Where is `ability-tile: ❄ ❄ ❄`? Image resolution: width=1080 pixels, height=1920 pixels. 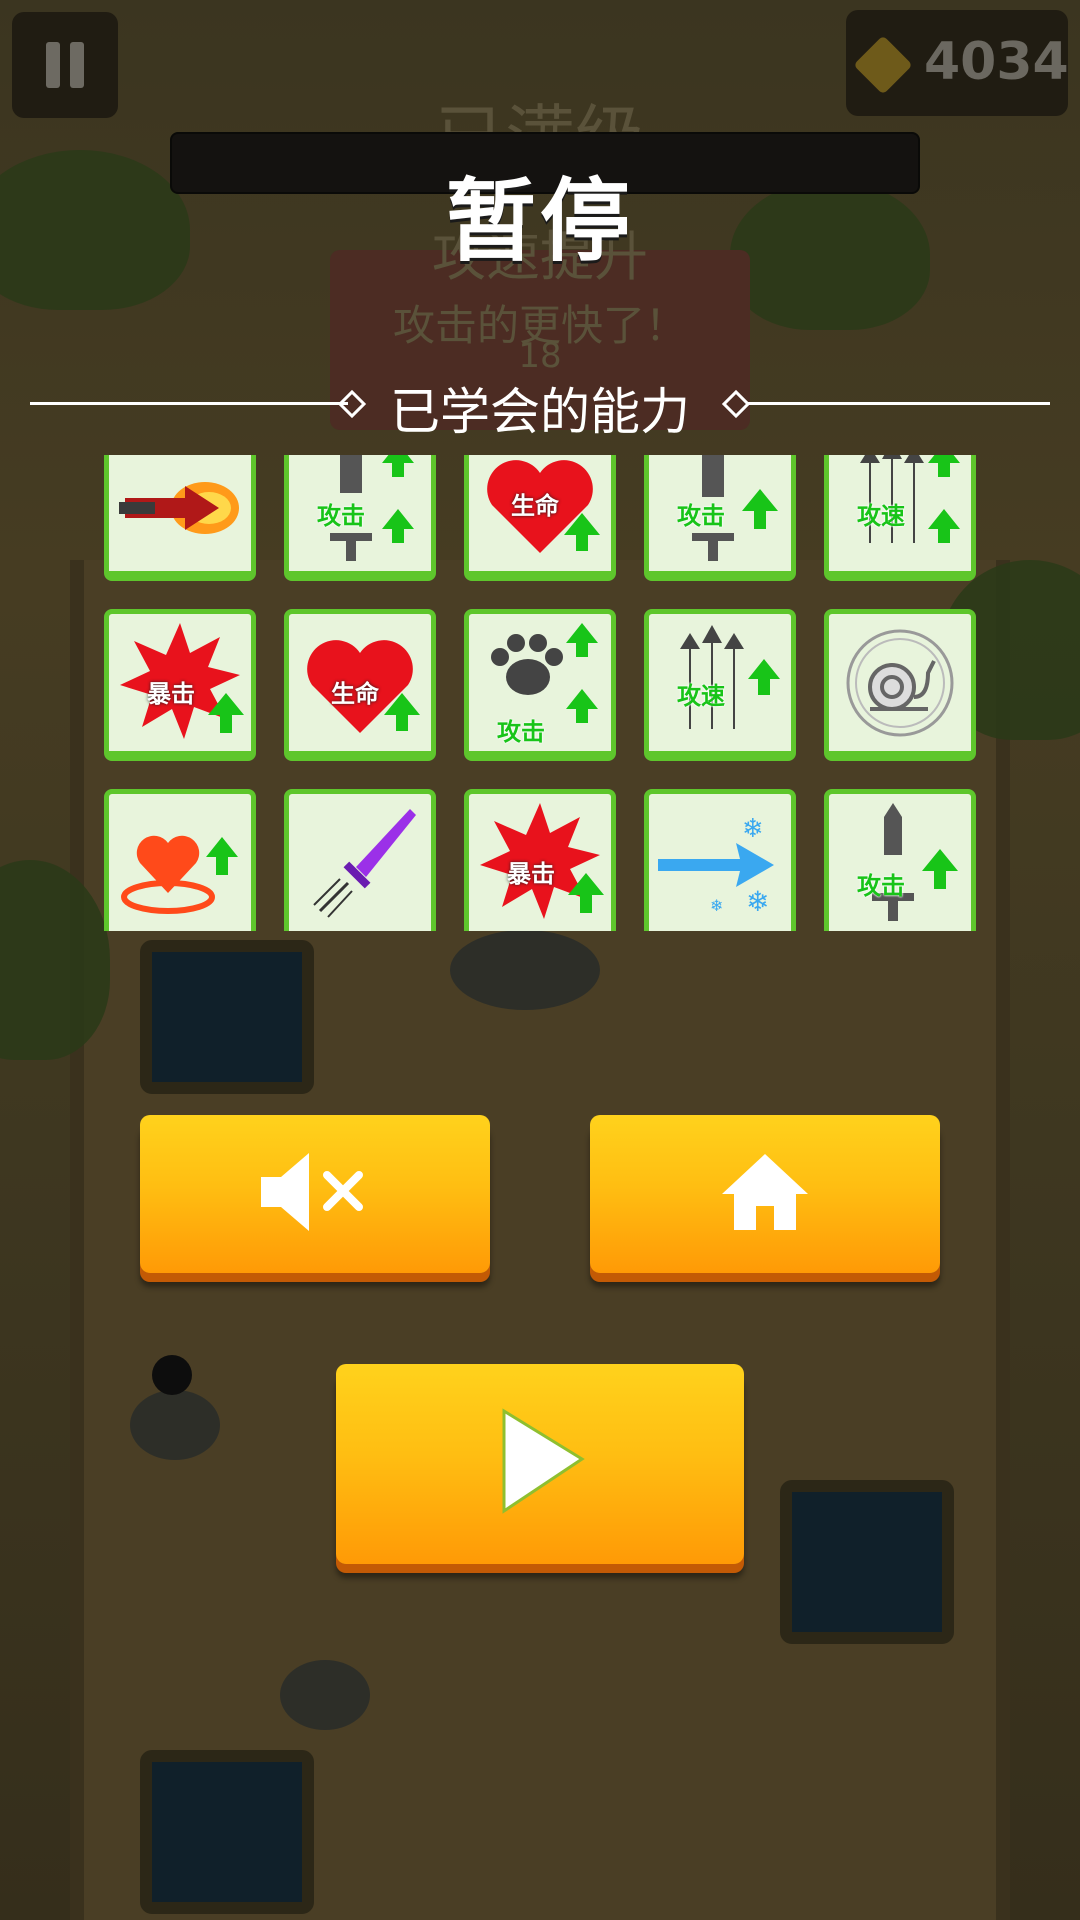 ability-tile: ❄ ❄ ❄ is located at coordinates (720, 860).